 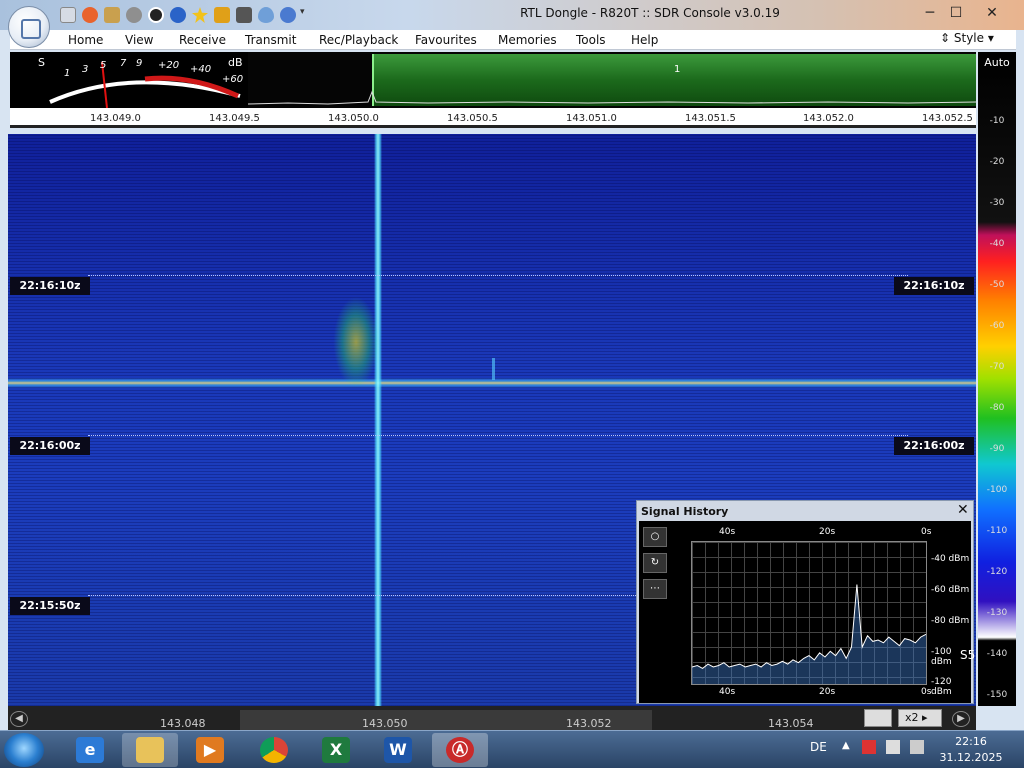 I want to click on s-meter-dial, so click(x=145, y=85).